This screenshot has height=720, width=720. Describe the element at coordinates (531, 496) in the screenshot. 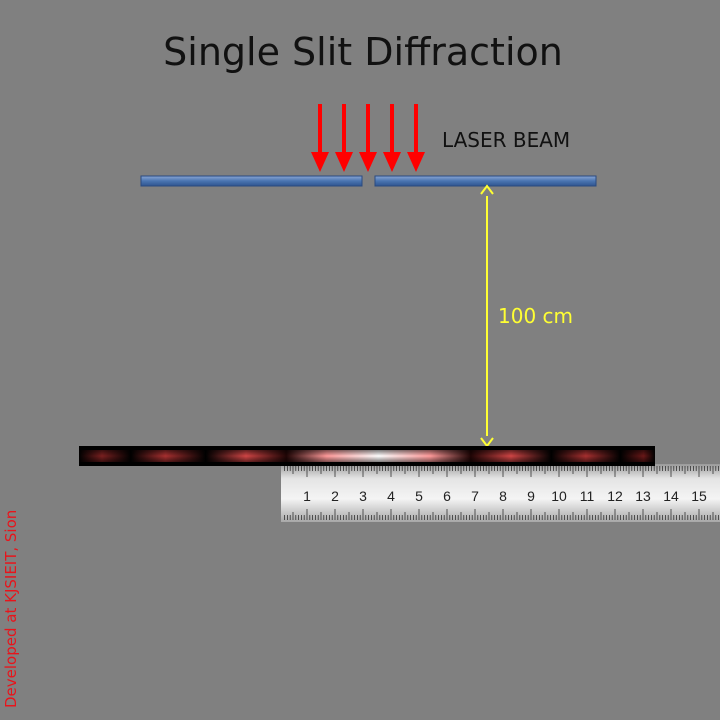

I see `ruler-number: 9` at that location.